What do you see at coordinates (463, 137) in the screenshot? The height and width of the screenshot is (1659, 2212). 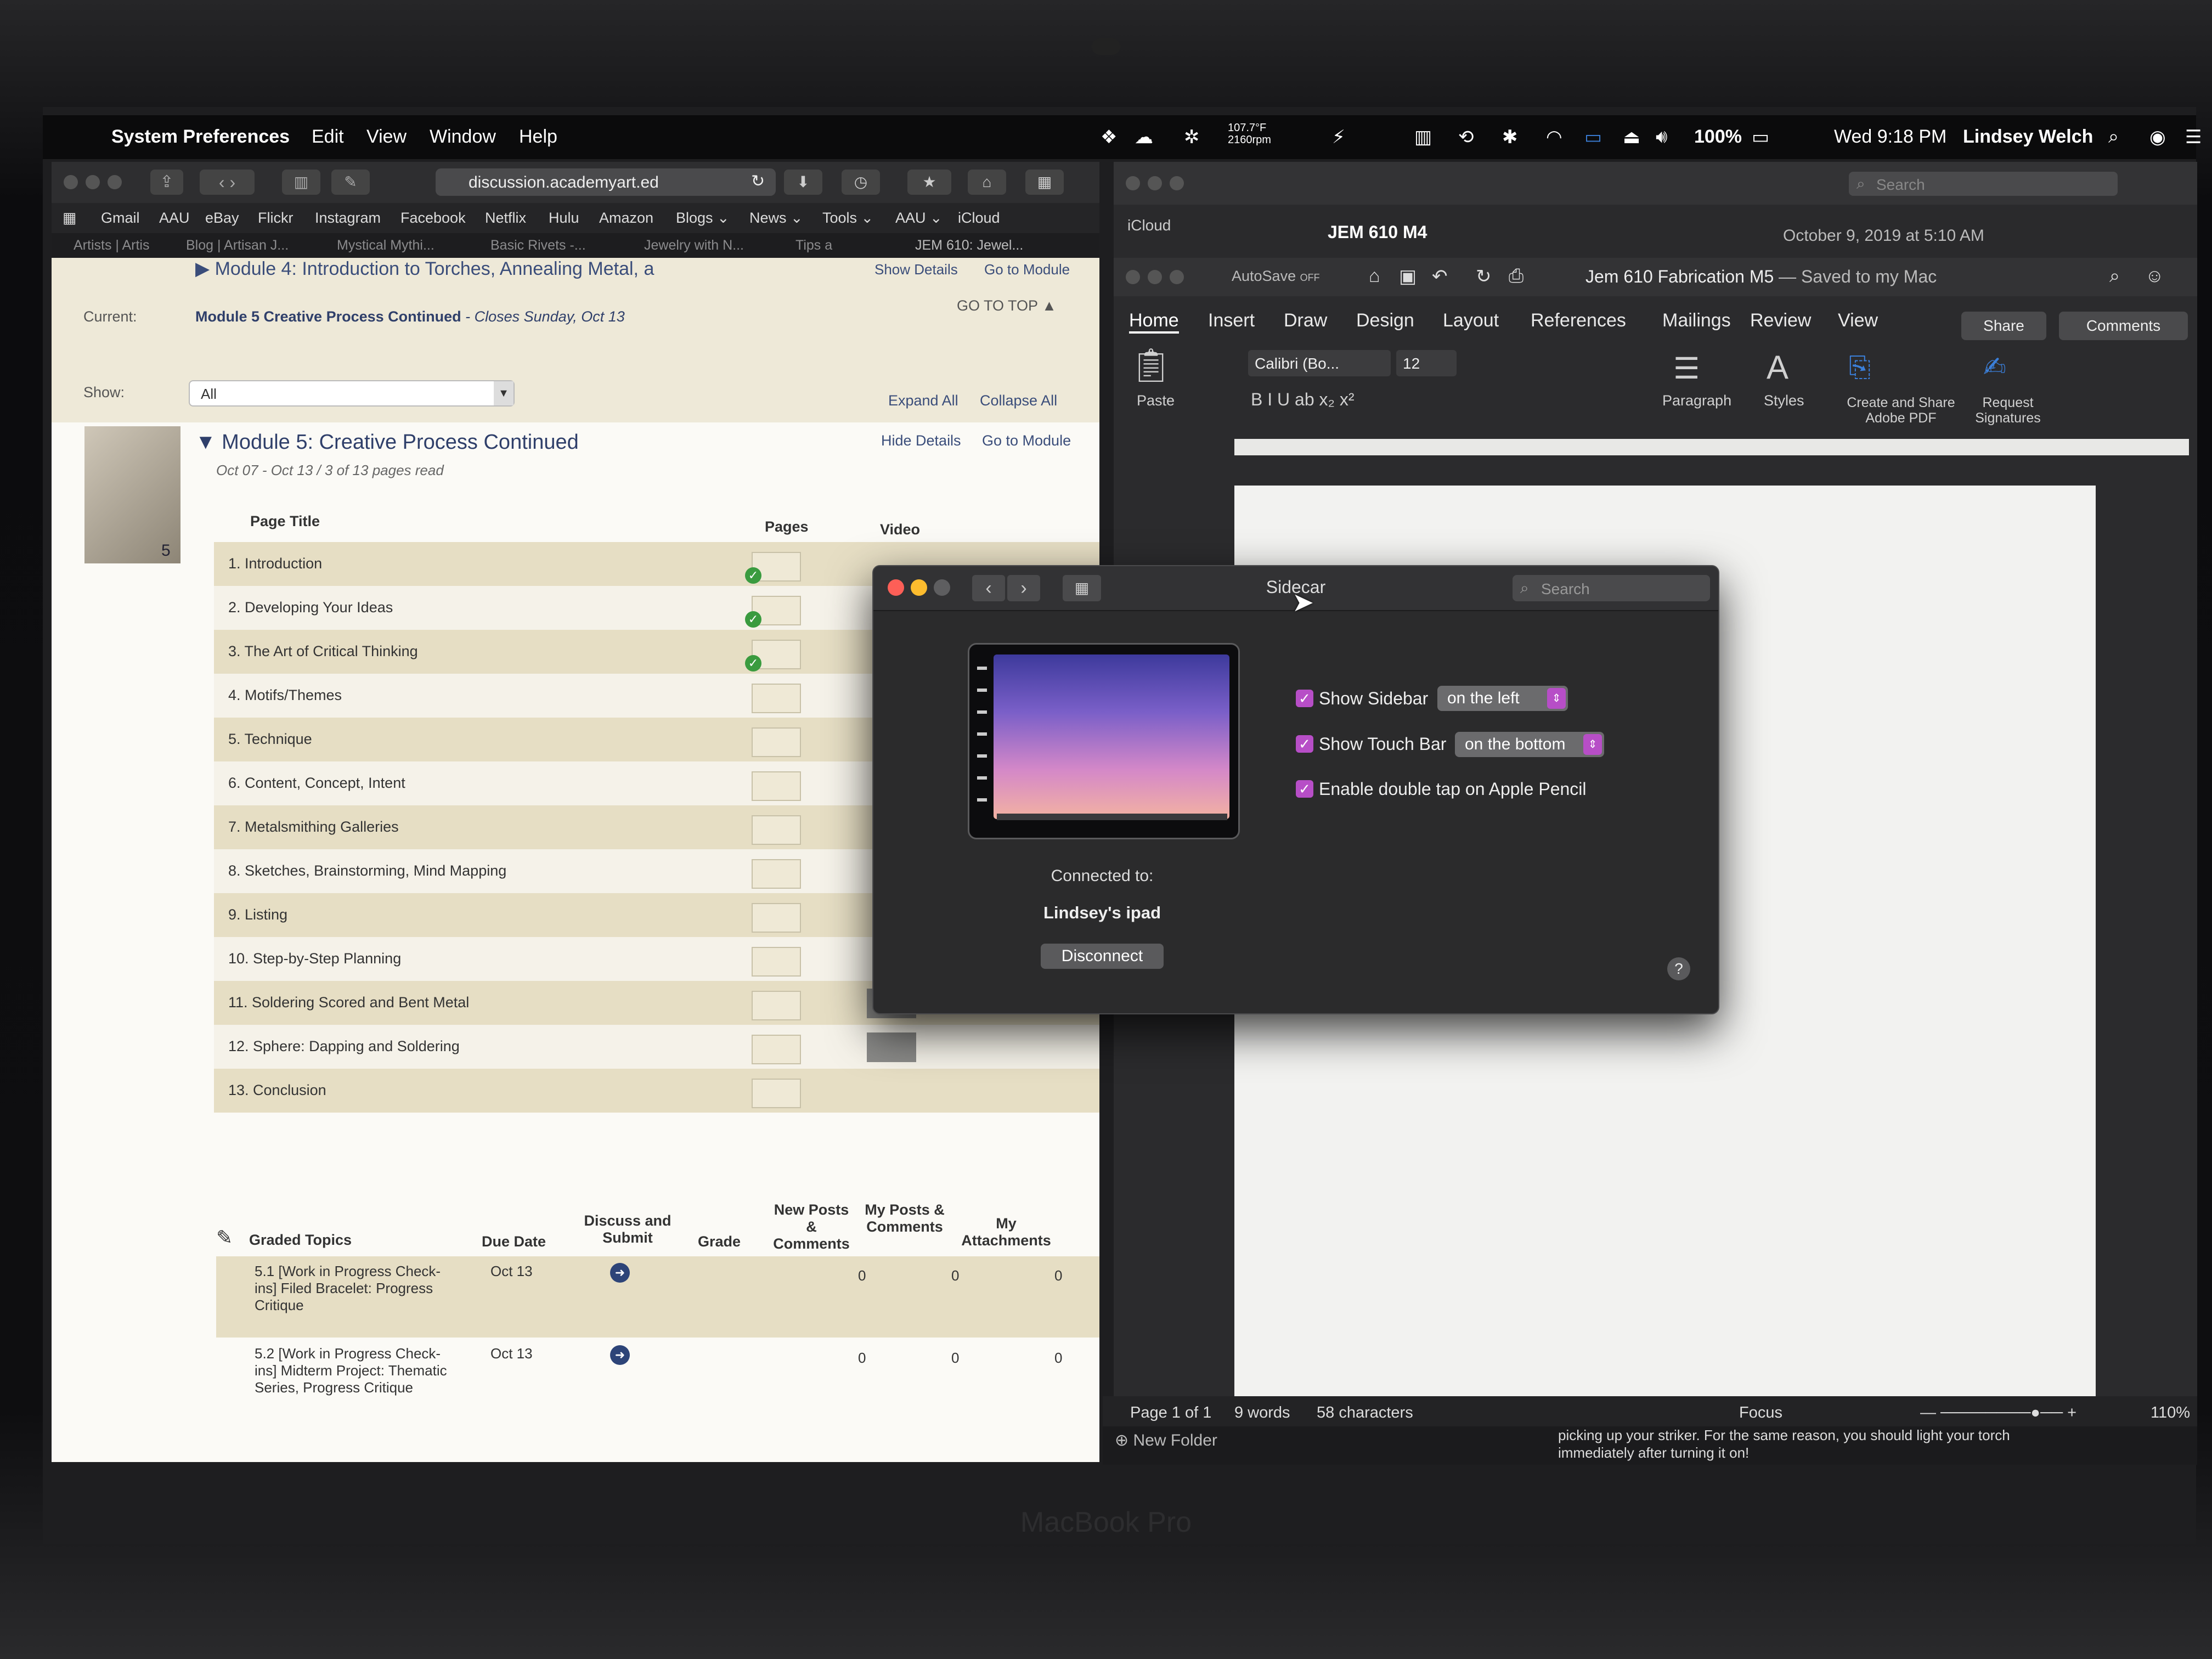 I see `menu-window: Window` at bounding box center [463, 137].